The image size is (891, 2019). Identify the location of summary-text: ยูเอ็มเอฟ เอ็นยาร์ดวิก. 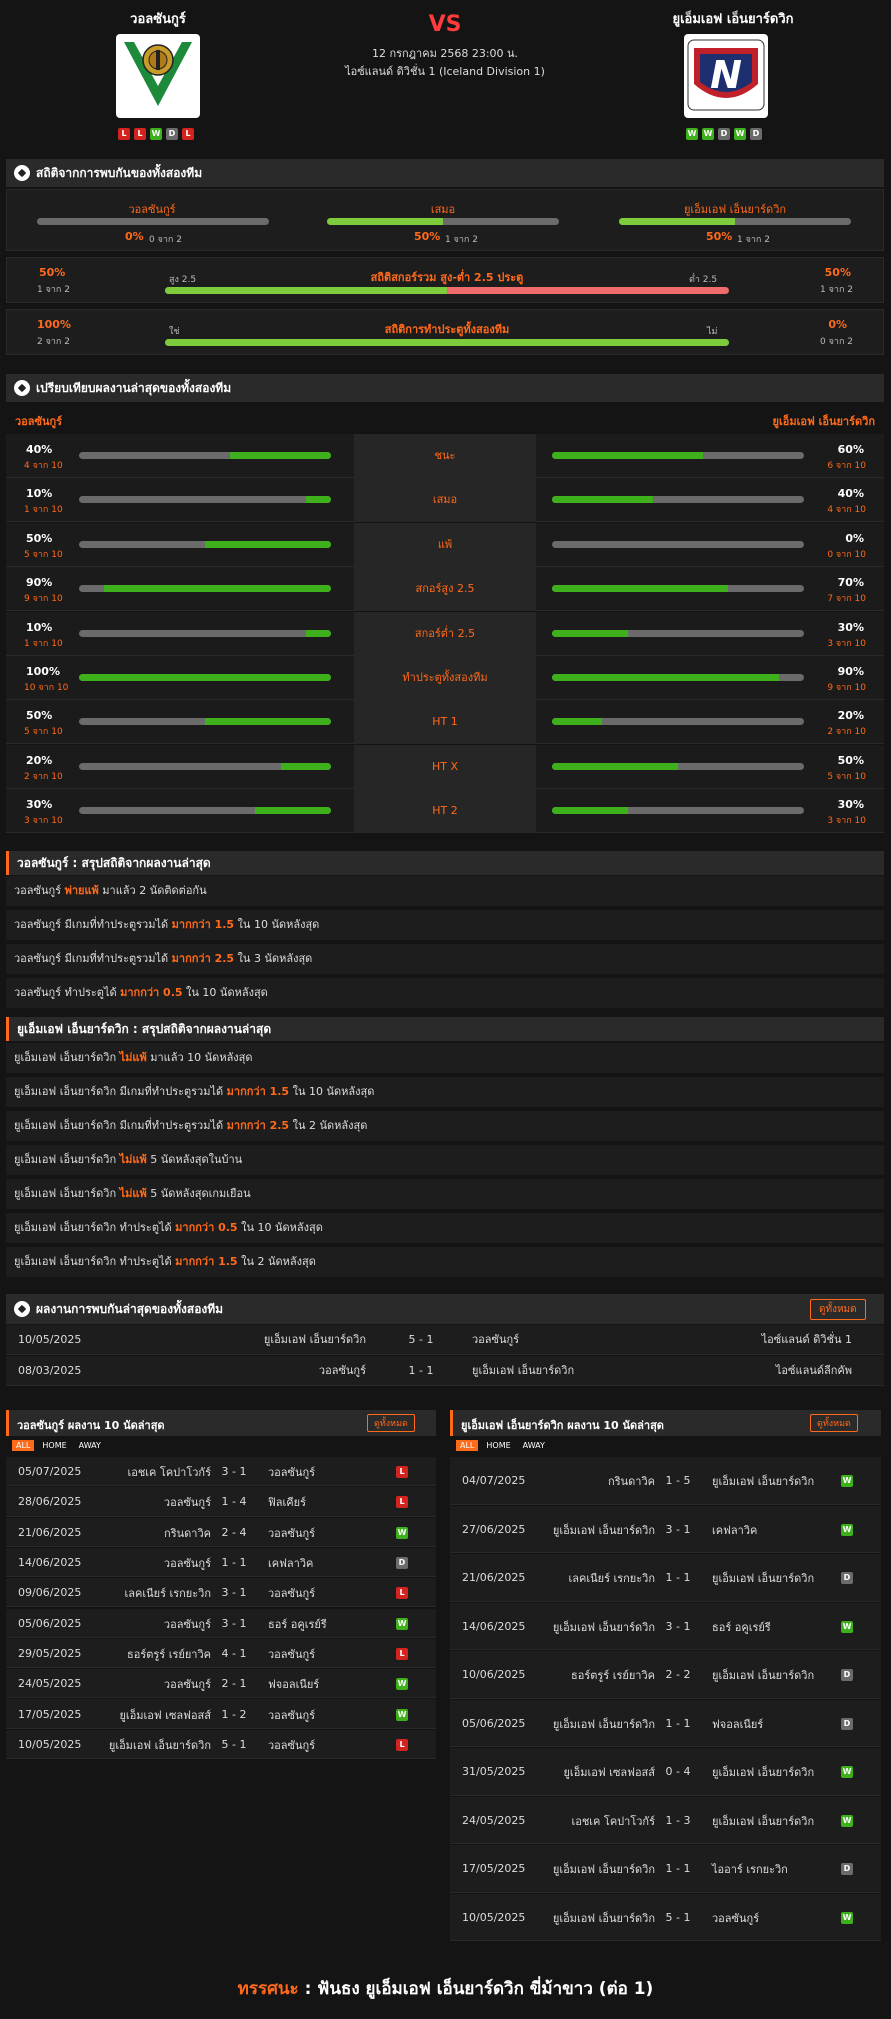
(67, 1193).